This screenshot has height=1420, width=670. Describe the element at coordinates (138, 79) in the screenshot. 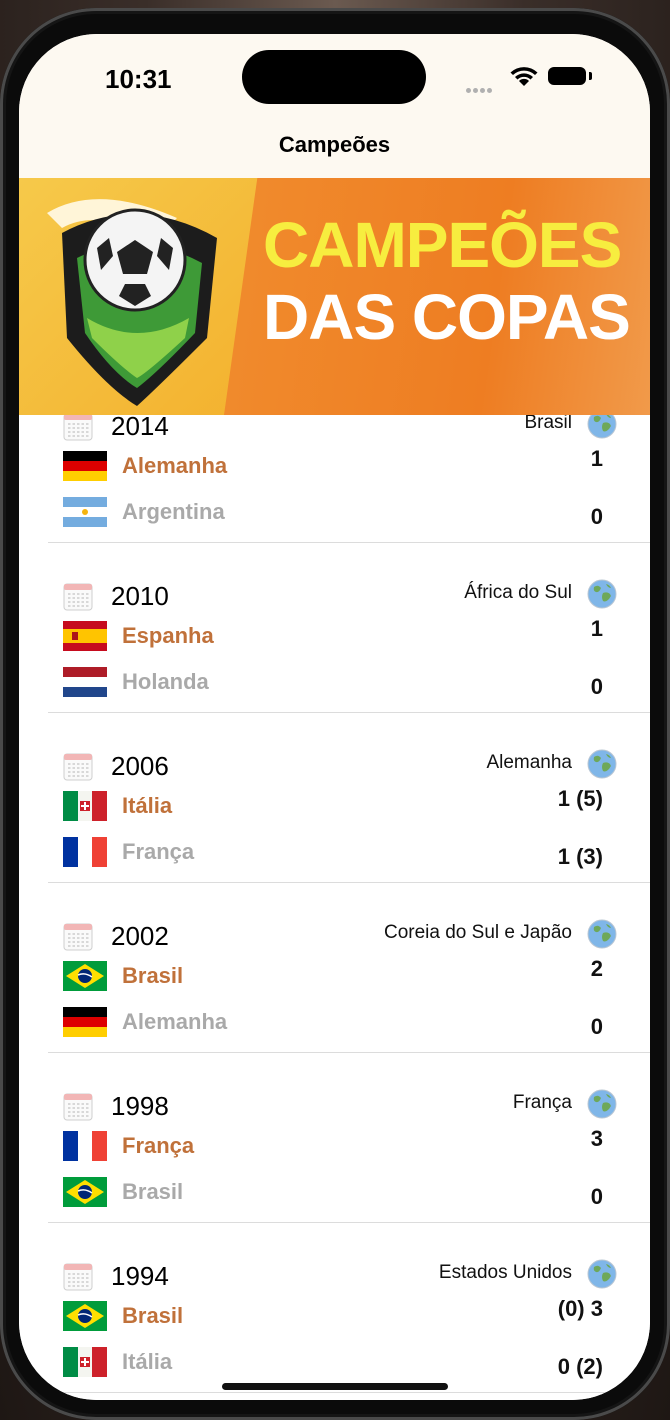

I see `status-time: 10:31` at that location.